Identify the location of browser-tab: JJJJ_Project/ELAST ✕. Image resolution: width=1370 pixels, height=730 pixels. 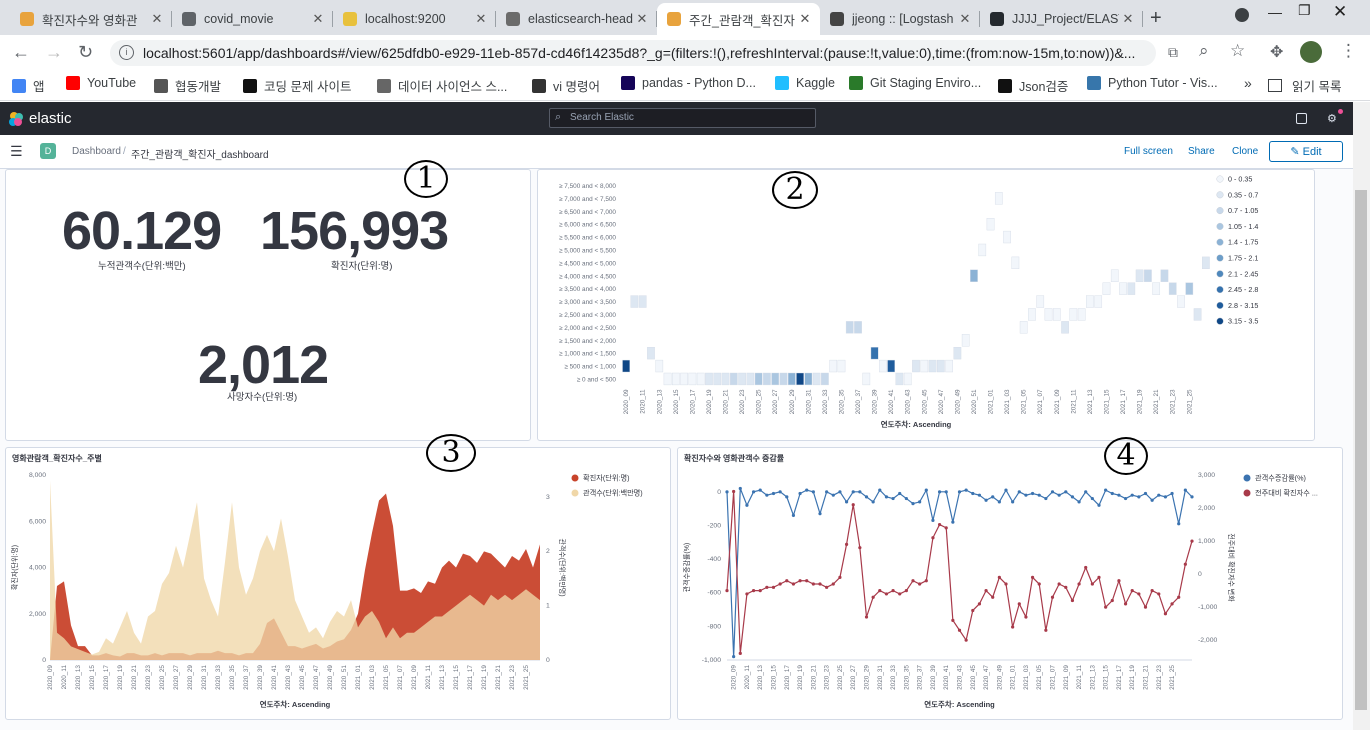
(1061, 19).